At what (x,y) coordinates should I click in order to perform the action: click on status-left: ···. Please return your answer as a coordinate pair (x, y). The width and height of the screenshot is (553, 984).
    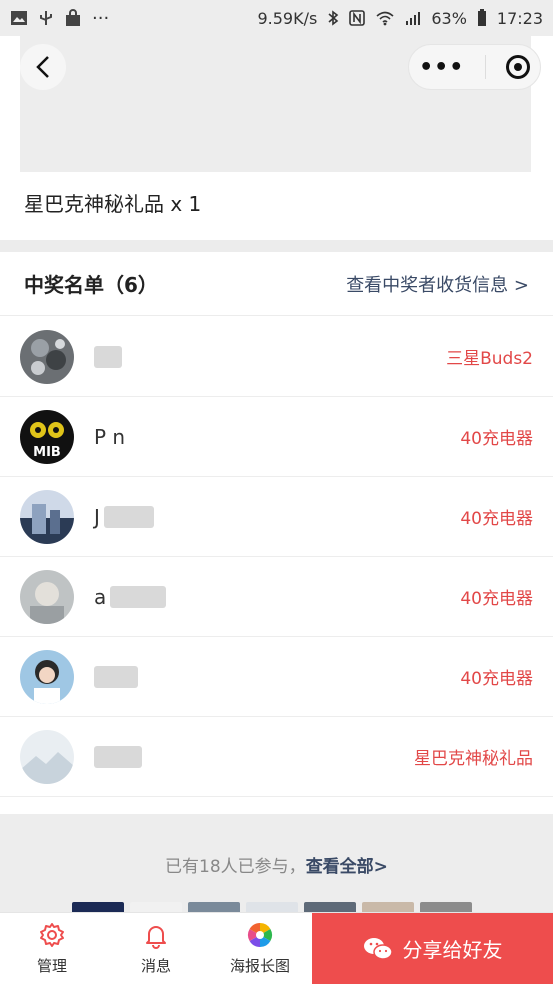
    Looking at the image, I should click on (59, 18).